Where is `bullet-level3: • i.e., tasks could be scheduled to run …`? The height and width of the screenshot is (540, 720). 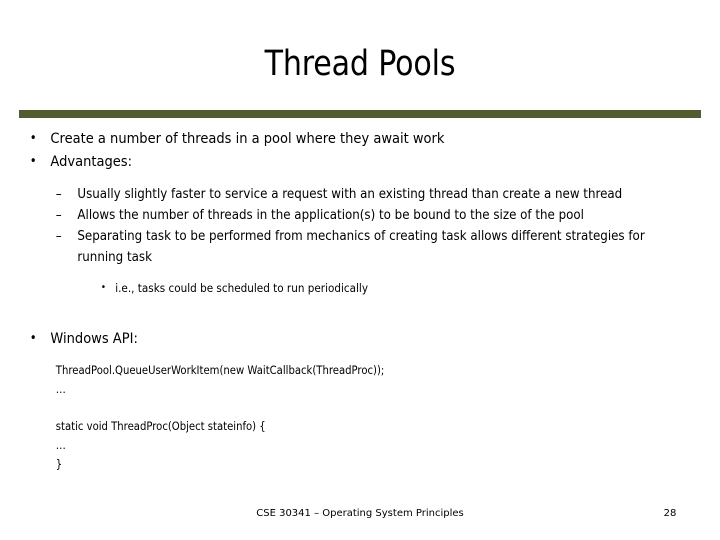 bullet-level3: • i.e., tasks could be scheduled to run … is located at coordinates (355, 288).